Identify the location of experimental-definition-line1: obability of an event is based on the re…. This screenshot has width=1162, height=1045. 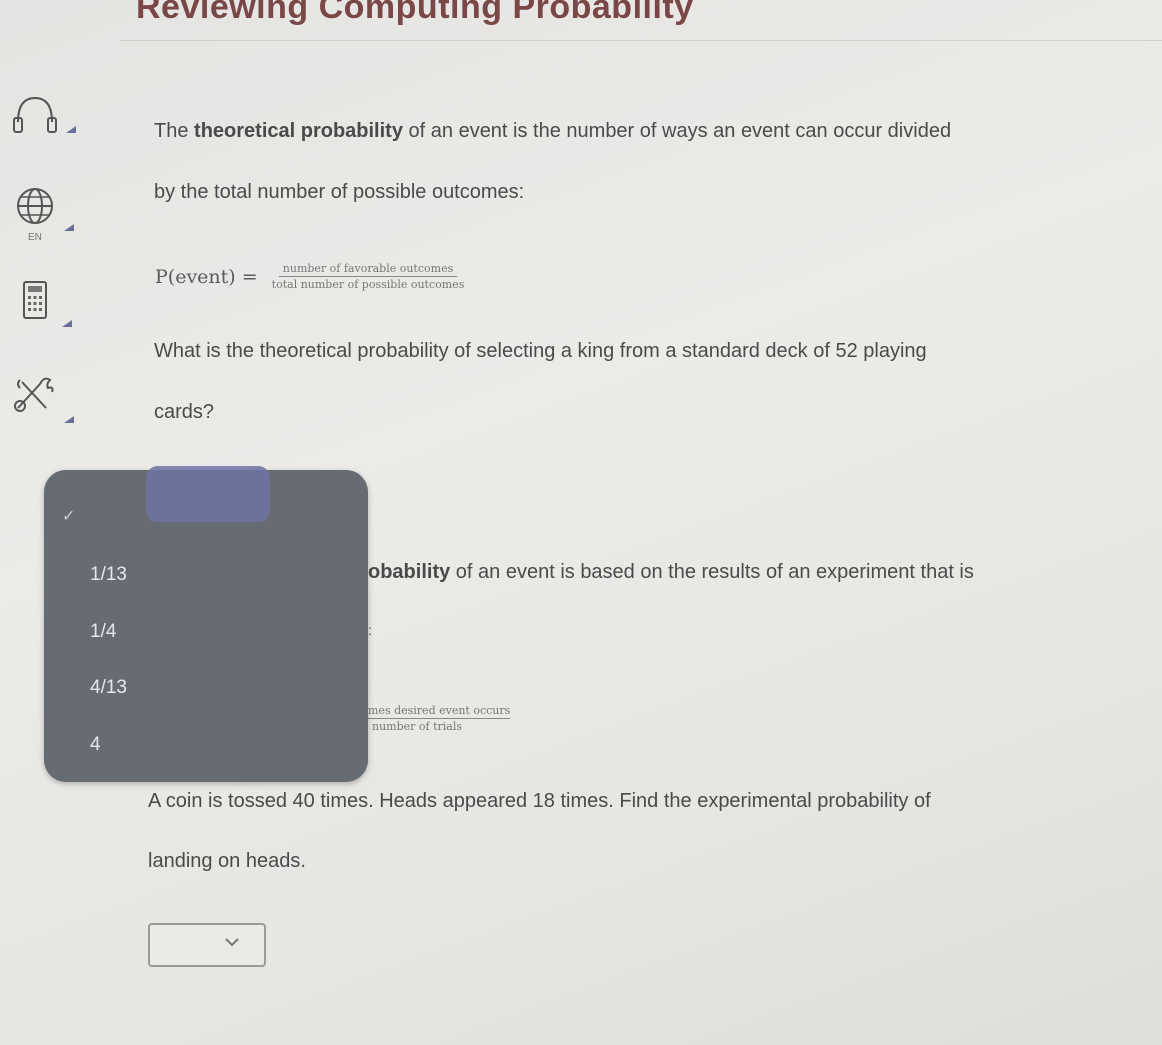
(671, 572).